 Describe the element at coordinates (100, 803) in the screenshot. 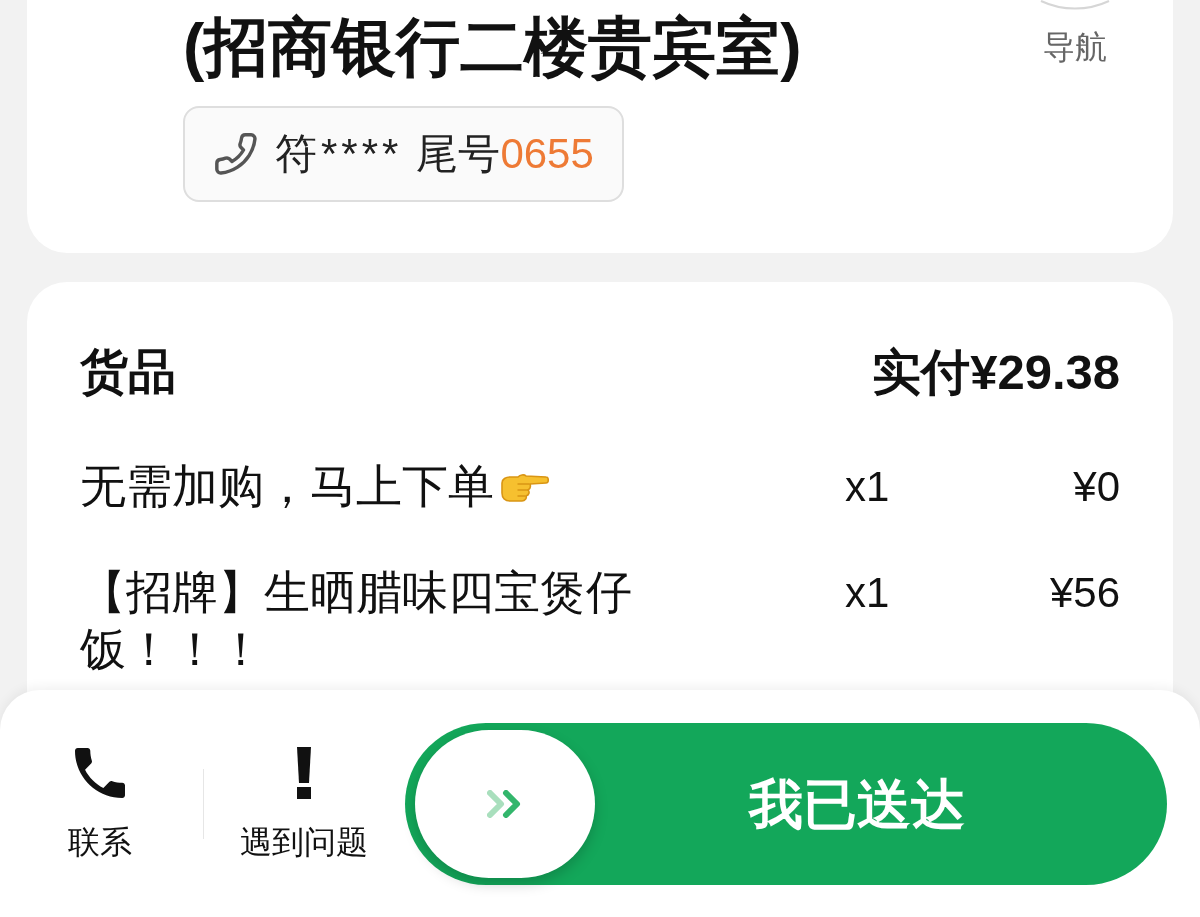

I see `contact-button: 联系` at that location.